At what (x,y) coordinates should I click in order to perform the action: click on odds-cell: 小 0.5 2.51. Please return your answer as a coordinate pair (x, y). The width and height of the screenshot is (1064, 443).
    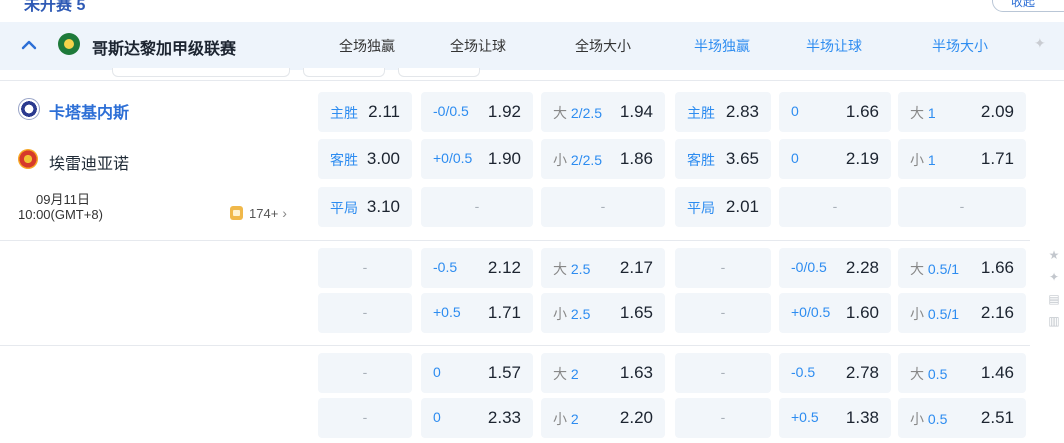
    Looking at the image, I should click on (962, 418).